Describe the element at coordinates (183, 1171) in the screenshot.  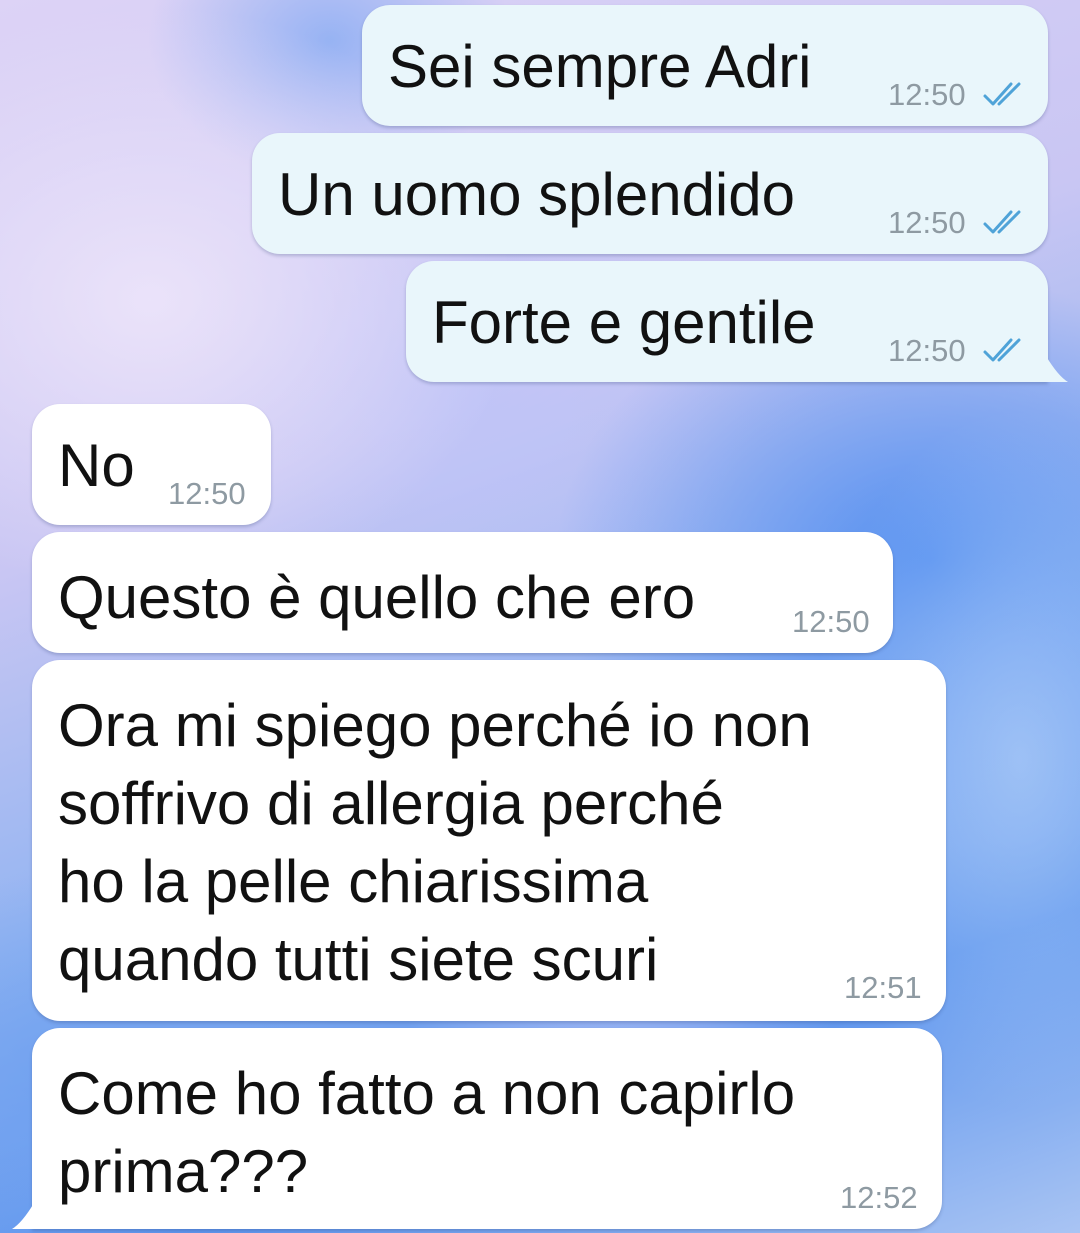
I see `message-text-line: prima???` at that location.